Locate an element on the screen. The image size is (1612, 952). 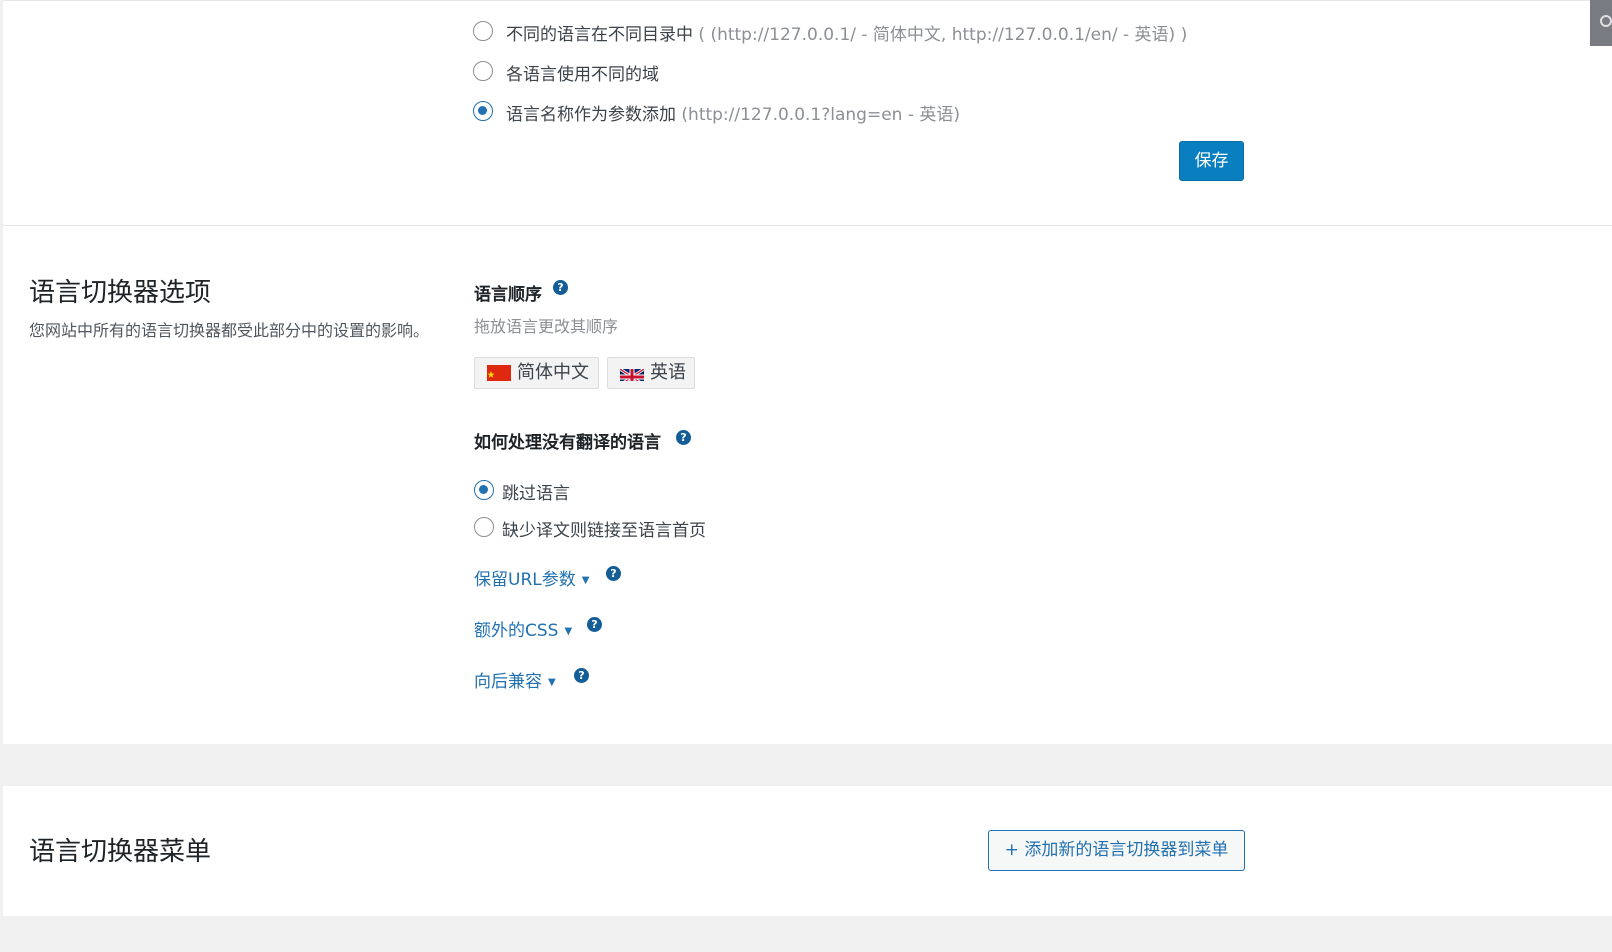
backward-compat-toggle: 向后兼容 ▼ is located at coordinates (515, 679).